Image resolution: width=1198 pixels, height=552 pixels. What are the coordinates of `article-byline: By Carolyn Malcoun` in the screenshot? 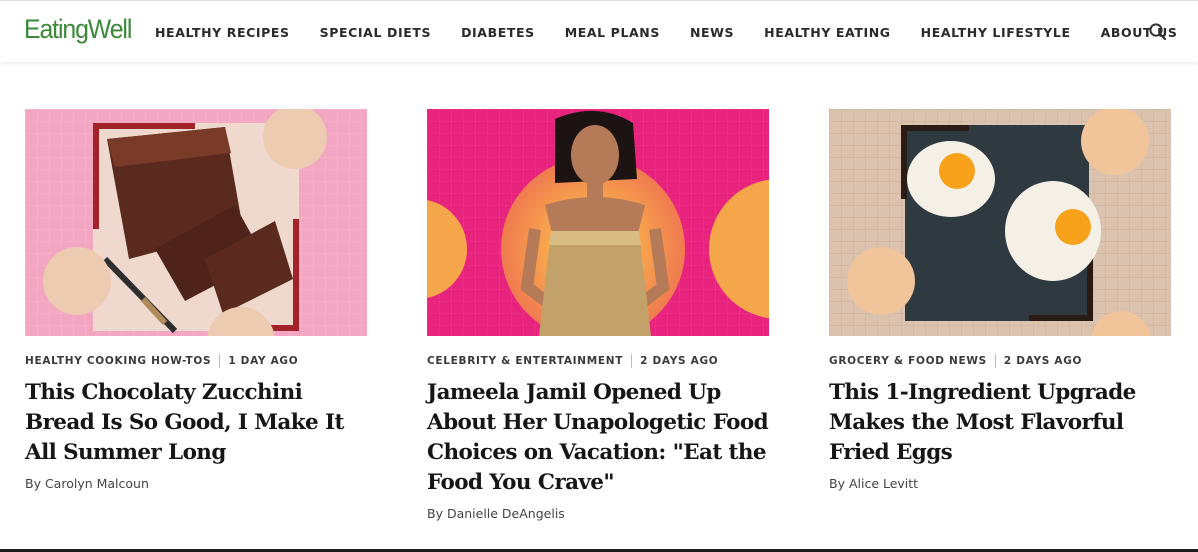 It's located at (87, 483).